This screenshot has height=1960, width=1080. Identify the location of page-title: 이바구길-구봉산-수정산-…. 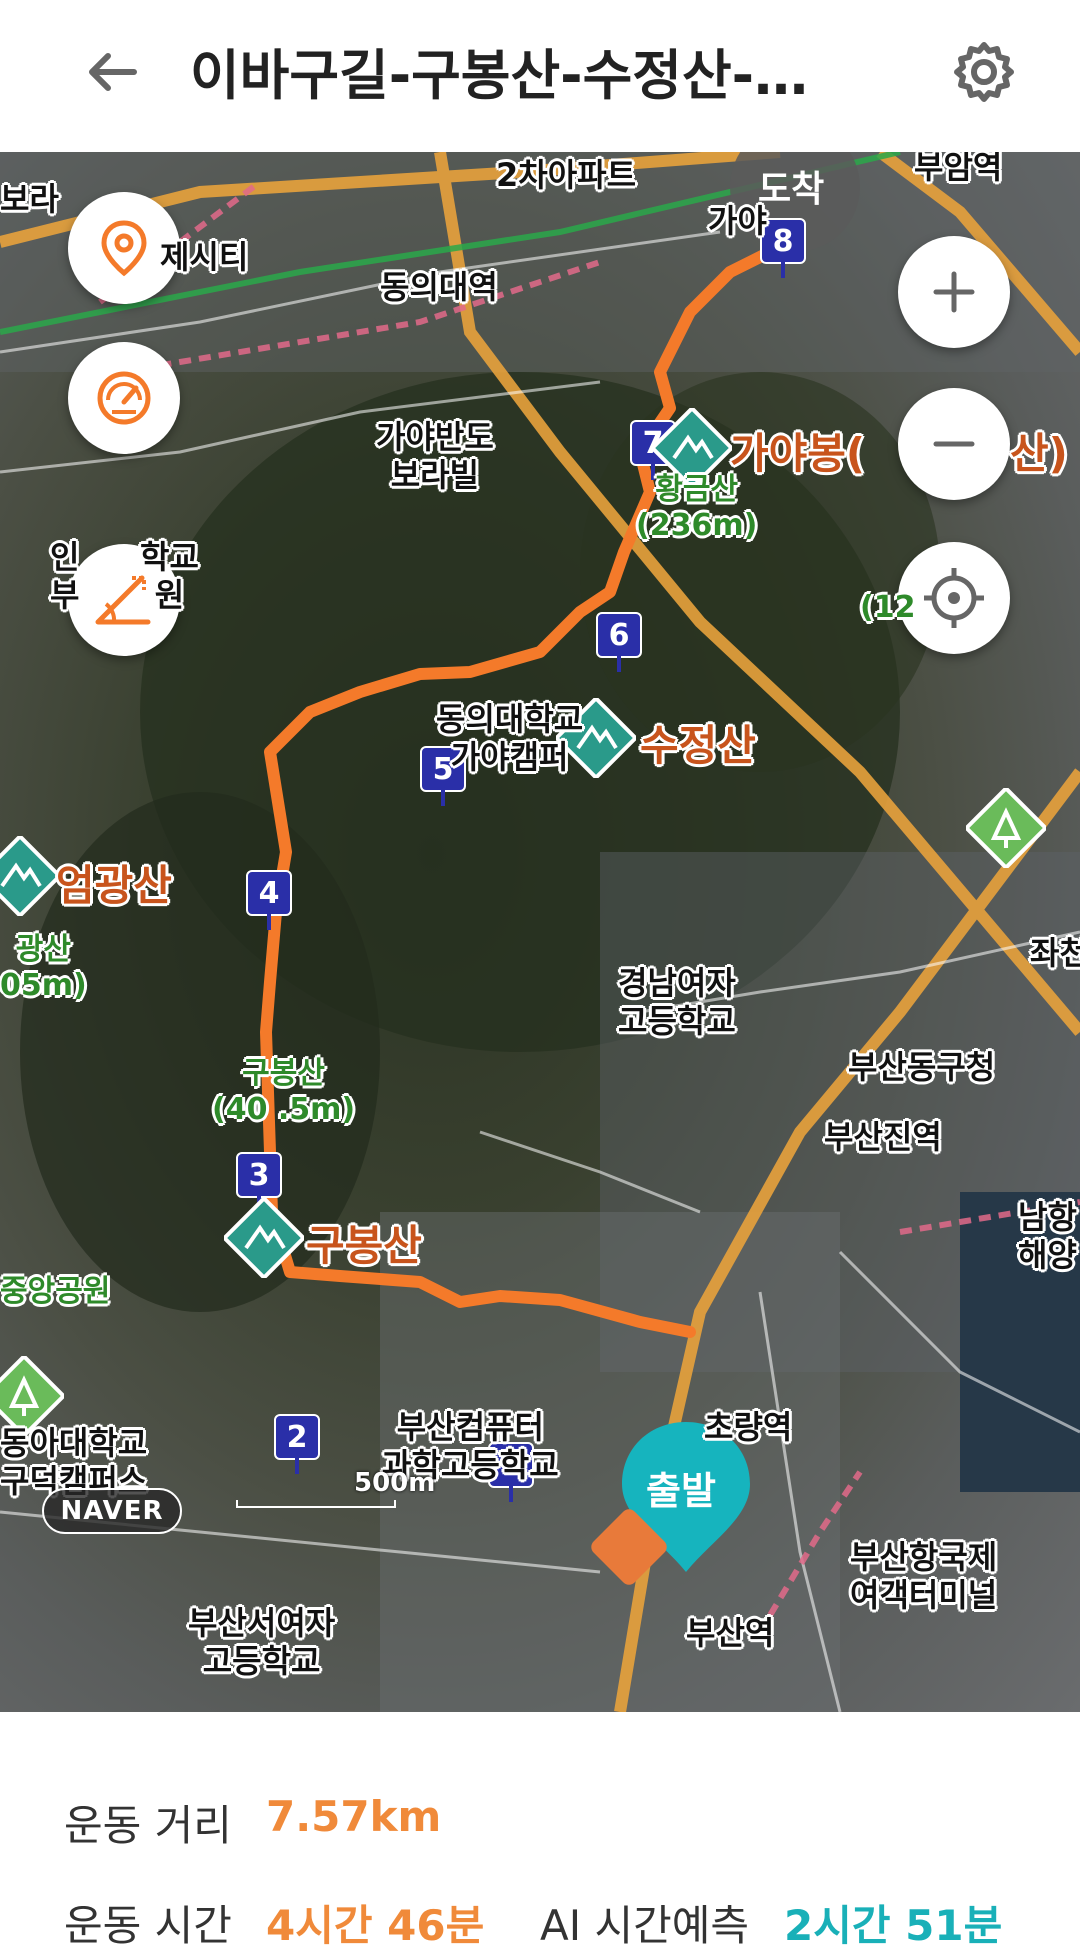
(499, 75).